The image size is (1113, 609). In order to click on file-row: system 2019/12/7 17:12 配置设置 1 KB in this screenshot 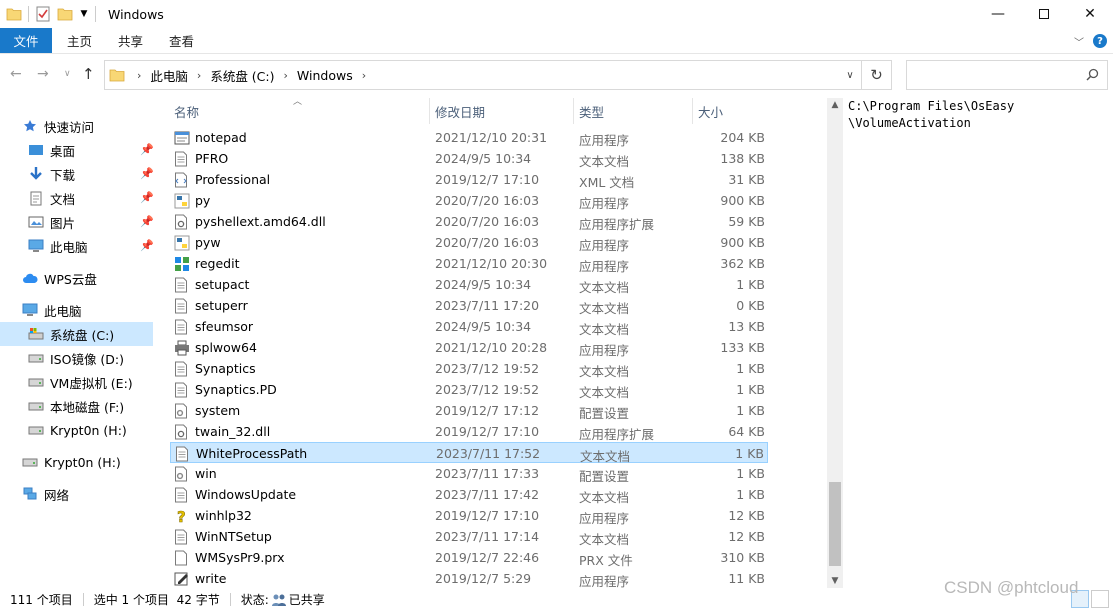, I will do `click(469, 410)`.